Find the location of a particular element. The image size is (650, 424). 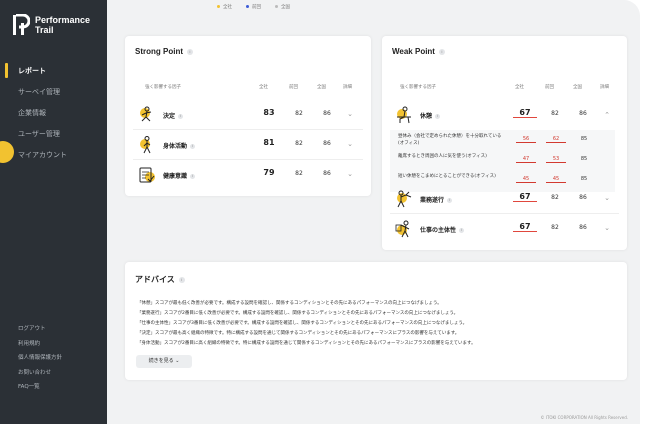

logout-link: ログアウト is located at coordinates (40, 329).